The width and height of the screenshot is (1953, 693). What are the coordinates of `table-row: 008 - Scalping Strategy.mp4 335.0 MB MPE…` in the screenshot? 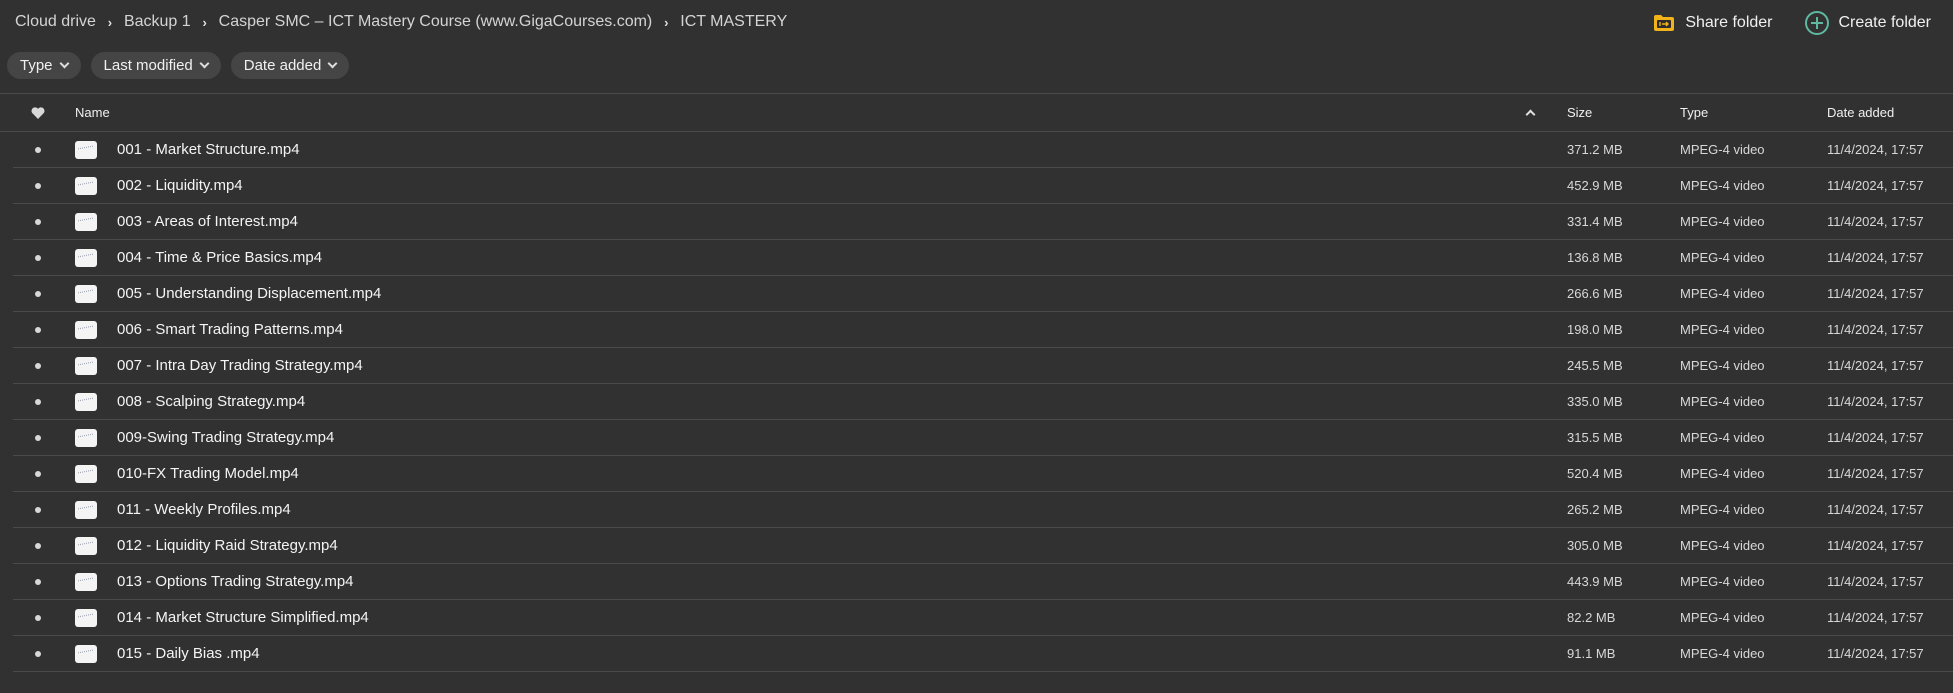 It's located at (983, 402).